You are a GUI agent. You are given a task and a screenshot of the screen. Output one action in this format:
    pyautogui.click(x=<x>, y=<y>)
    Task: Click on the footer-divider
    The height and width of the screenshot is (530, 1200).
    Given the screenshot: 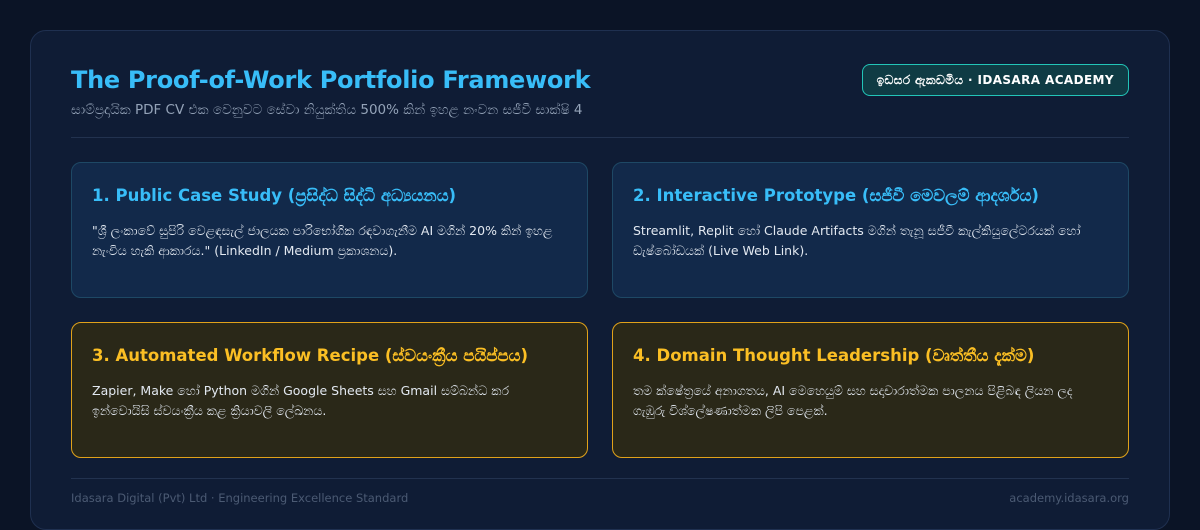 What is the action you would take?
    pyautogui.click(x=600, y=478)
    